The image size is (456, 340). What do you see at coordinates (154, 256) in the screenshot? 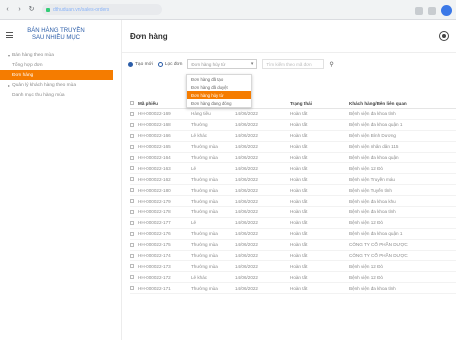
I see `table-cell: HH-000022-174` at bounding box center [154, 256].